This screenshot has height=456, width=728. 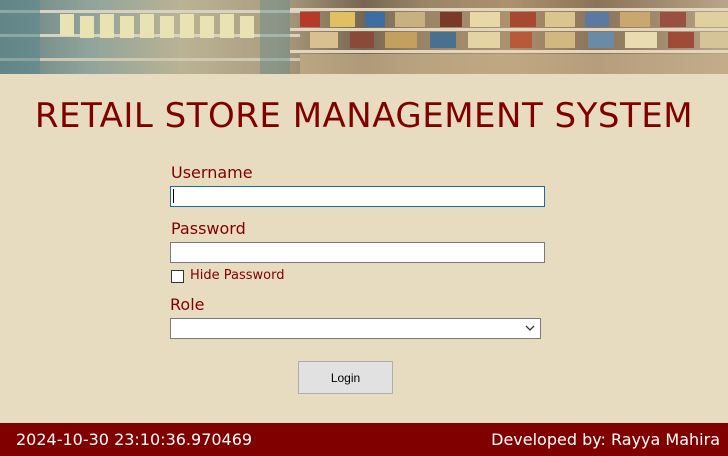 What do you see at coordinates (177, 276) in the screenshot?
I see `hide-password-checkbox` at bounding box center [177, 276].